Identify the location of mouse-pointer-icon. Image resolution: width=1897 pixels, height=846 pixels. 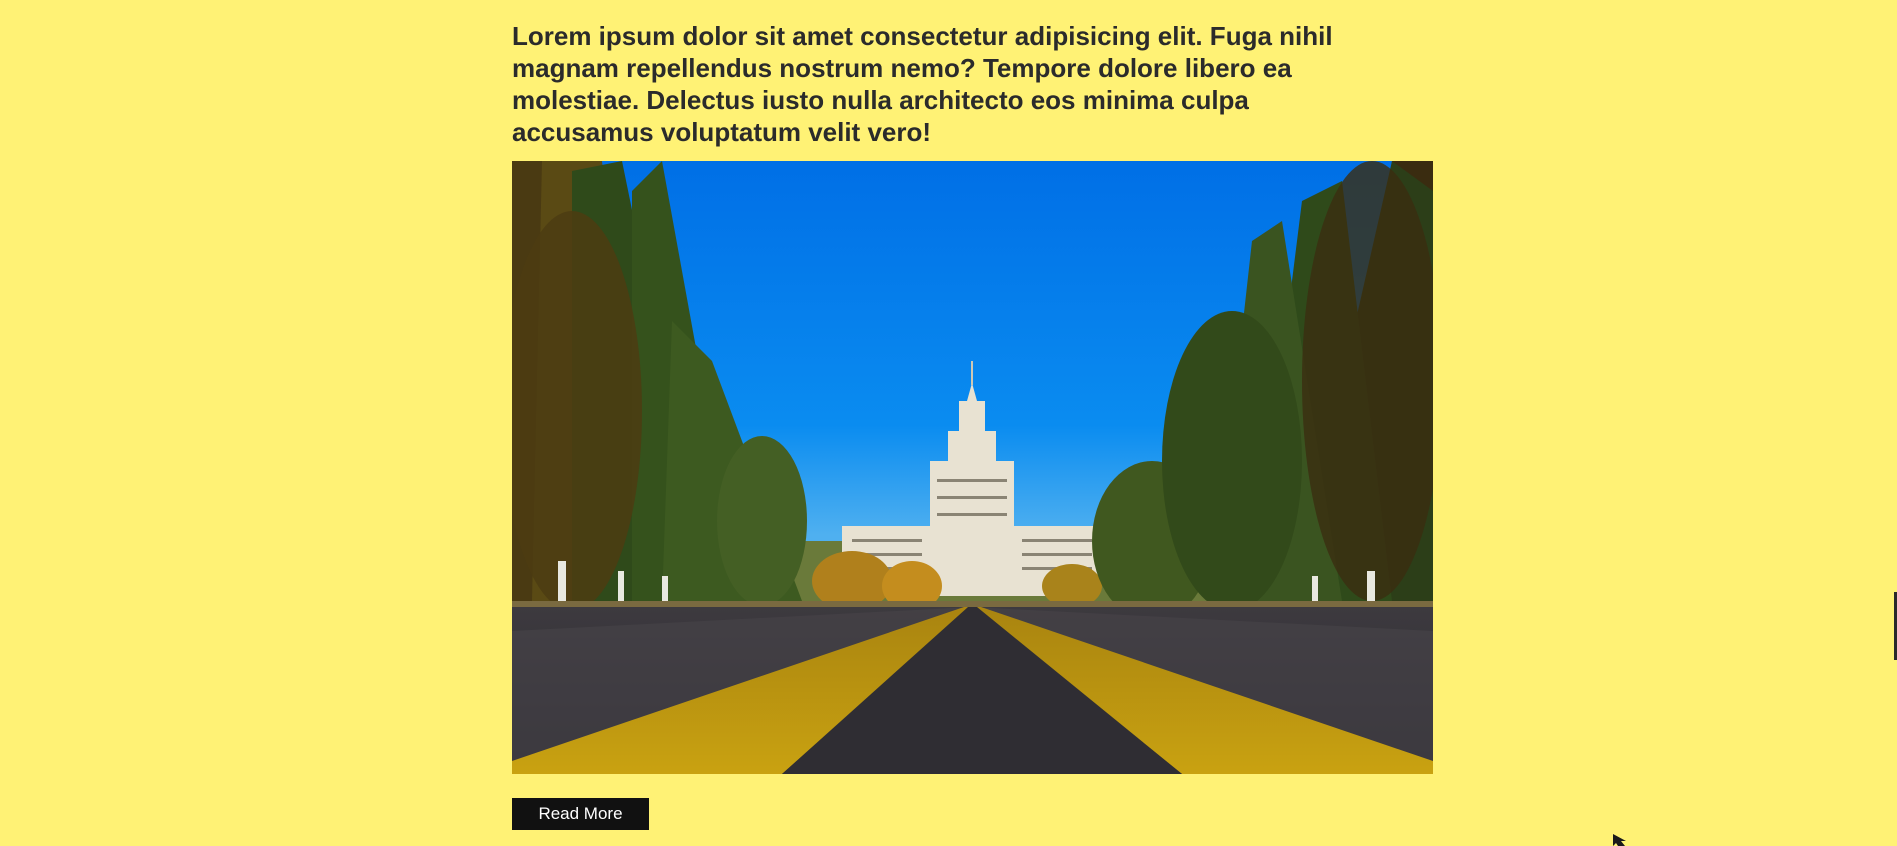
(1619, 840).